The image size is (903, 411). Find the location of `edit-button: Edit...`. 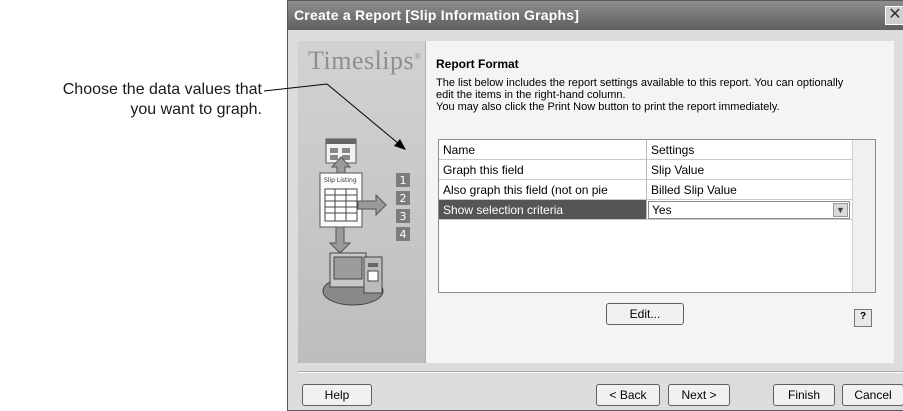

edit-button: Edit... is located at coordinates (645, 314).